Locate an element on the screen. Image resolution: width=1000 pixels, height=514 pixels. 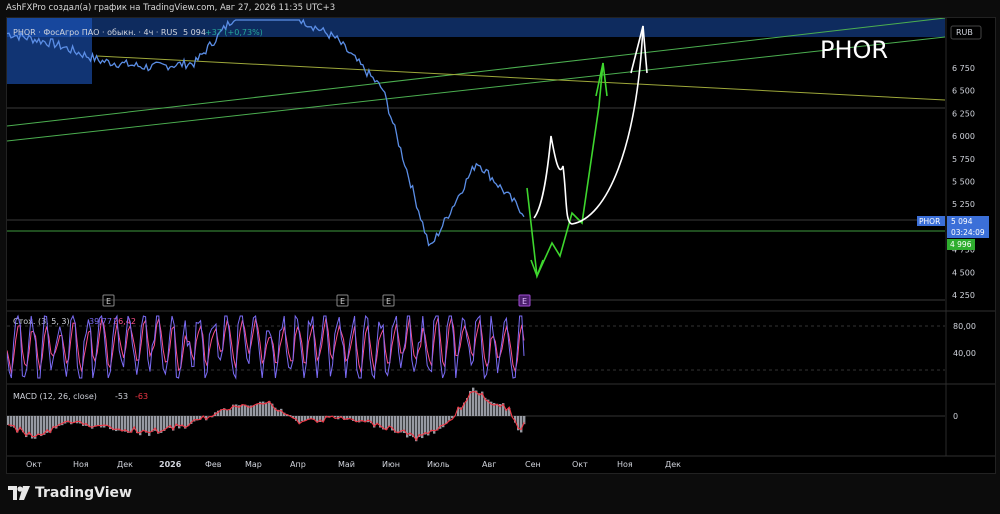
price-axis-tick: 5 750 is located at coordinates (963, 159).